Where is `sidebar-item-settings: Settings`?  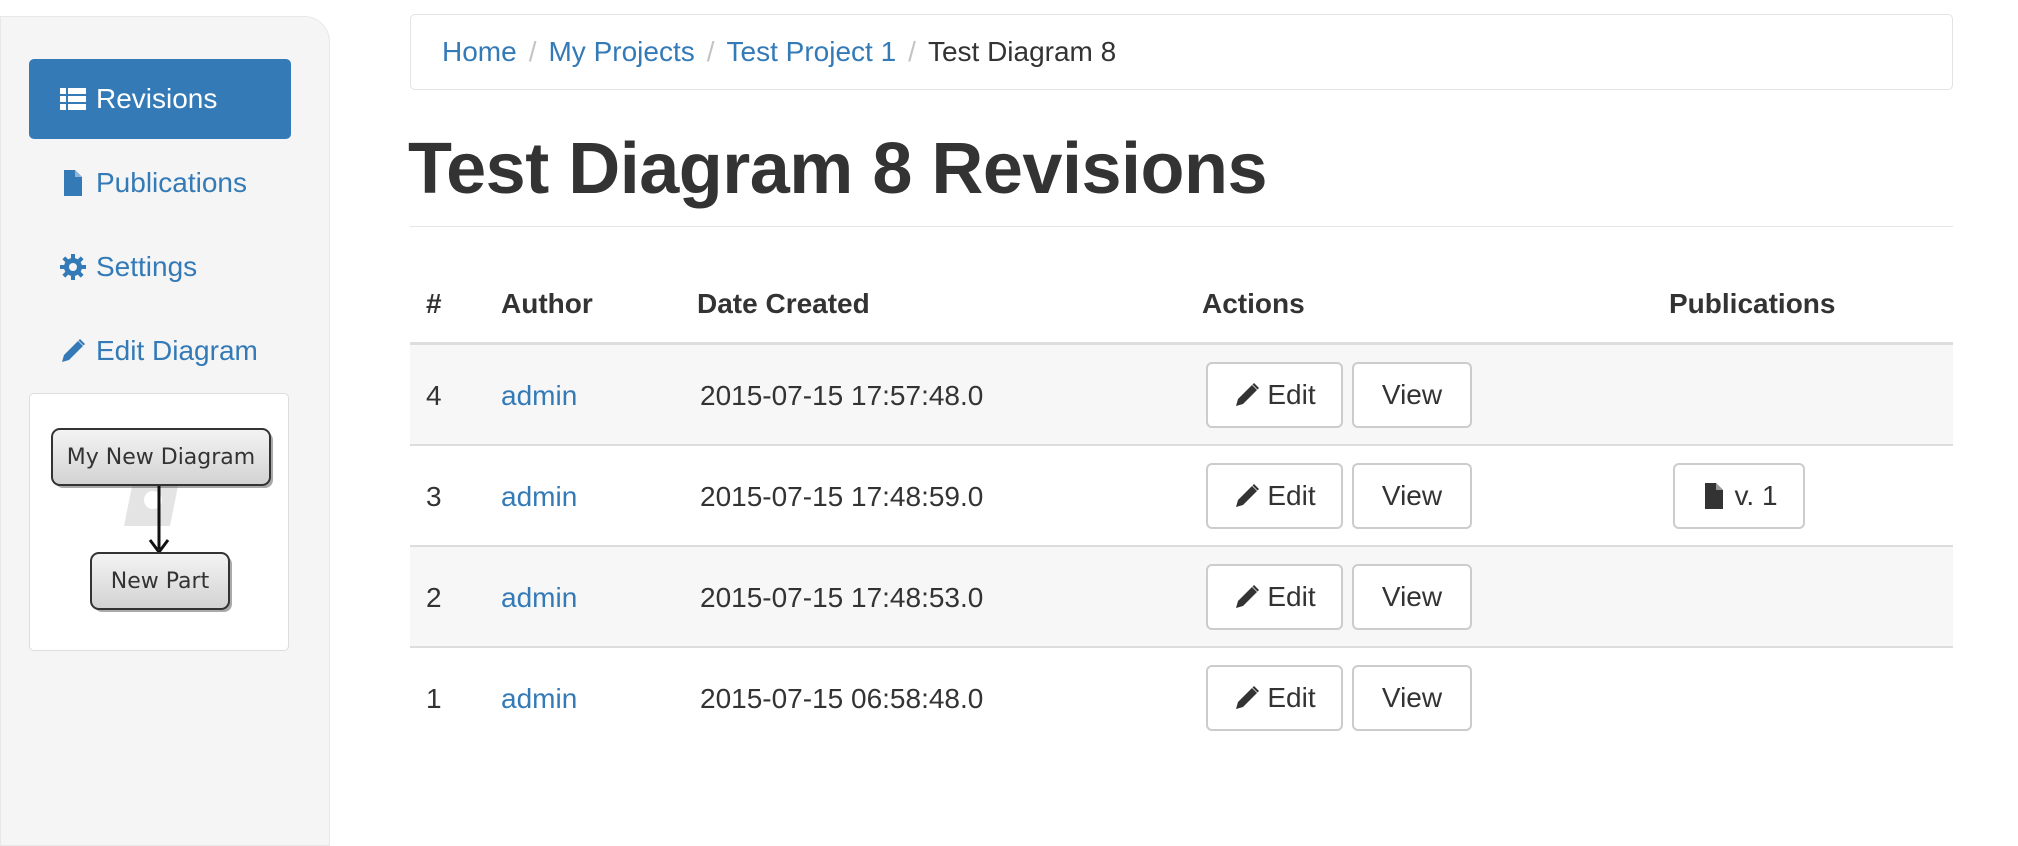 sidebar-item-settings: Settings is located at coordinates (160, 267).